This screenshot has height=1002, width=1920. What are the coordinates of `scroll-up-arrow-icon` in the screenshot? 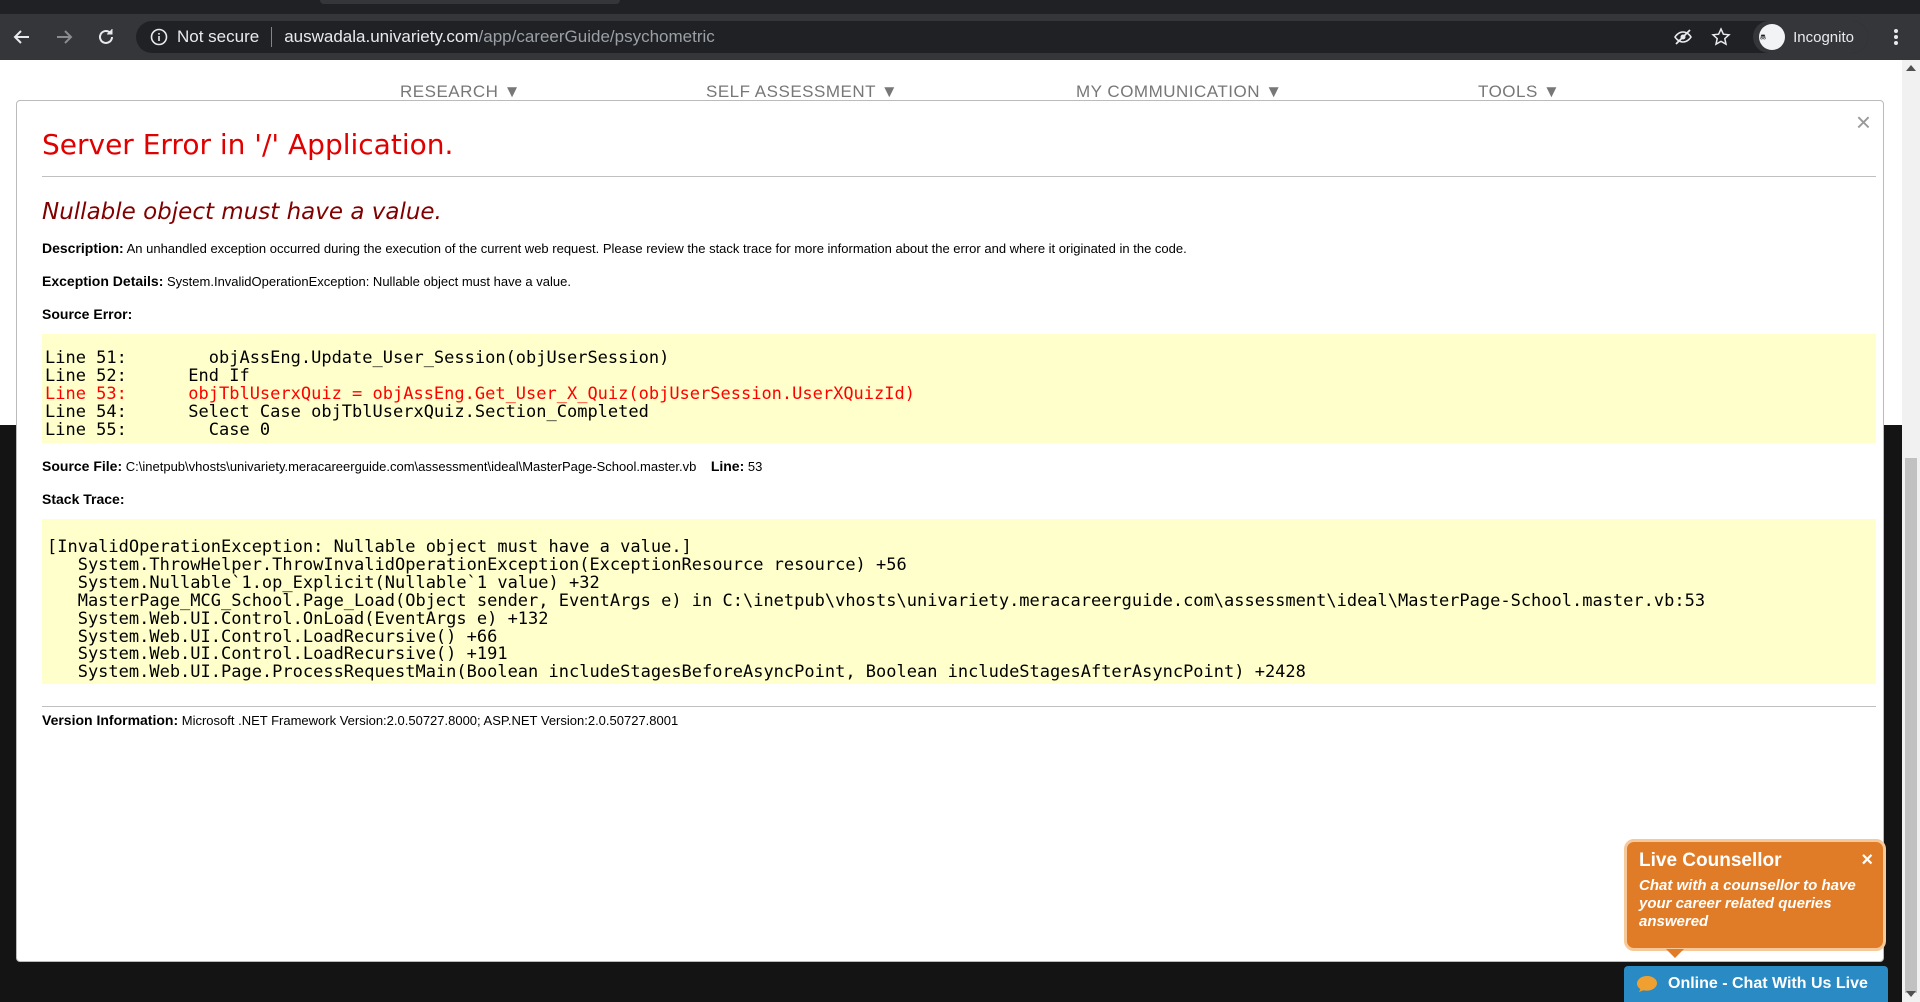 It's located at (1911, 68).